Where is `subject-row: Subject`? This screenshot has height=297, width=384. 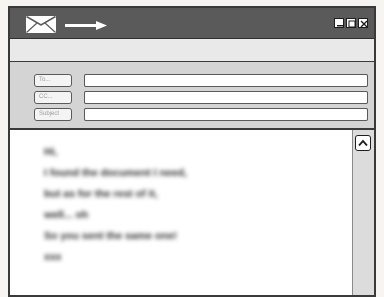
subject-row: Subject is located at coordinates (201, 114).